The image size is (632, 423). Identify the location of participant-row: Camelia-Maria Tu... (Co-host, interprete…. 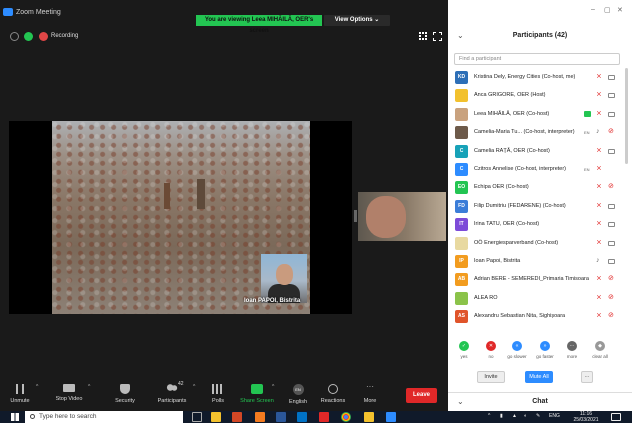
(536, 132).